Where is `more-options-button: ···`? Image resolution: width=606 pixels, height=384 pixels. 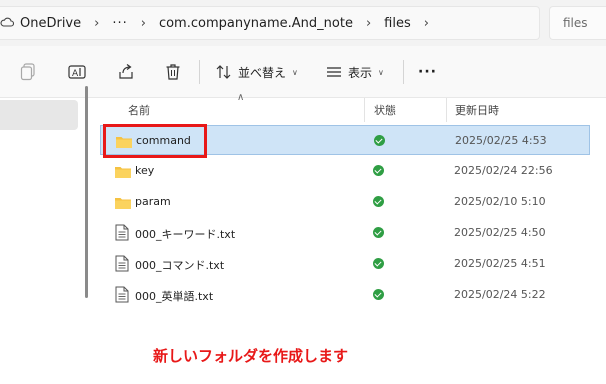
more-options-button: ··· is located at coordinates (427, 72).